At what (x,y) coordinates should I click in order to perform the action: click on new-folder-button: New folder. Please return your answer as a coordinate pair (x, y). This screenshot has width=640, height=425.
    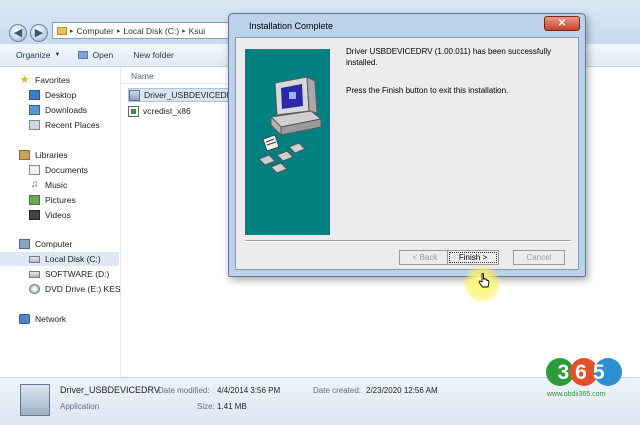
    Looking at the image, I should click on (153, 55).